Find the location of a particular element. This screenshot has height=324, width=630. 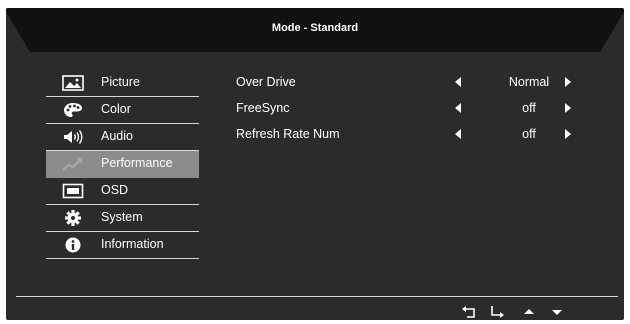

palette-icon is located at coordinates (73, 110).